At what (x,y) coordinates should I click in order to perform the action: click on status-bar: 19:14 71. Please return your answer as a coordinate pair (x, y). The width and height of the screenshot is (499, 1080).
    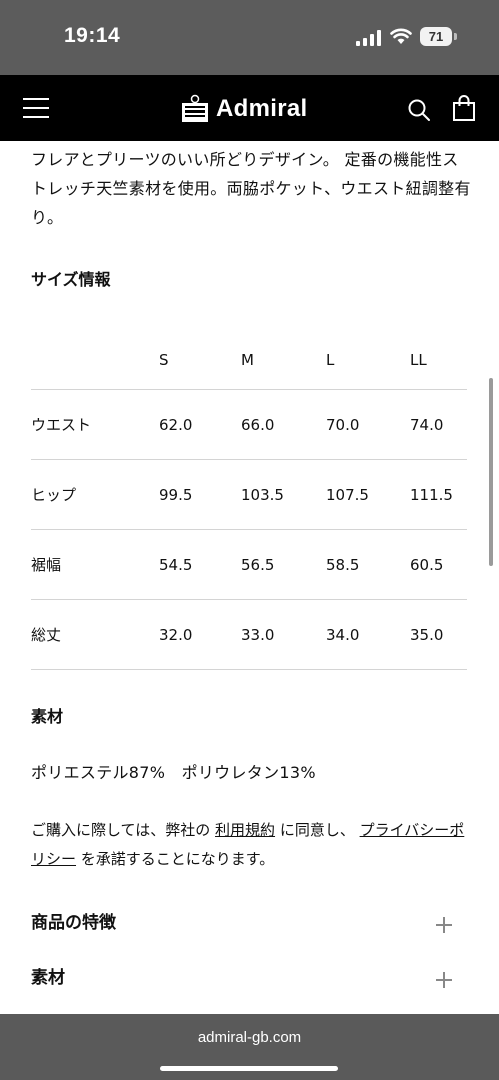
    Looking at the image, I should click on (249, 37).